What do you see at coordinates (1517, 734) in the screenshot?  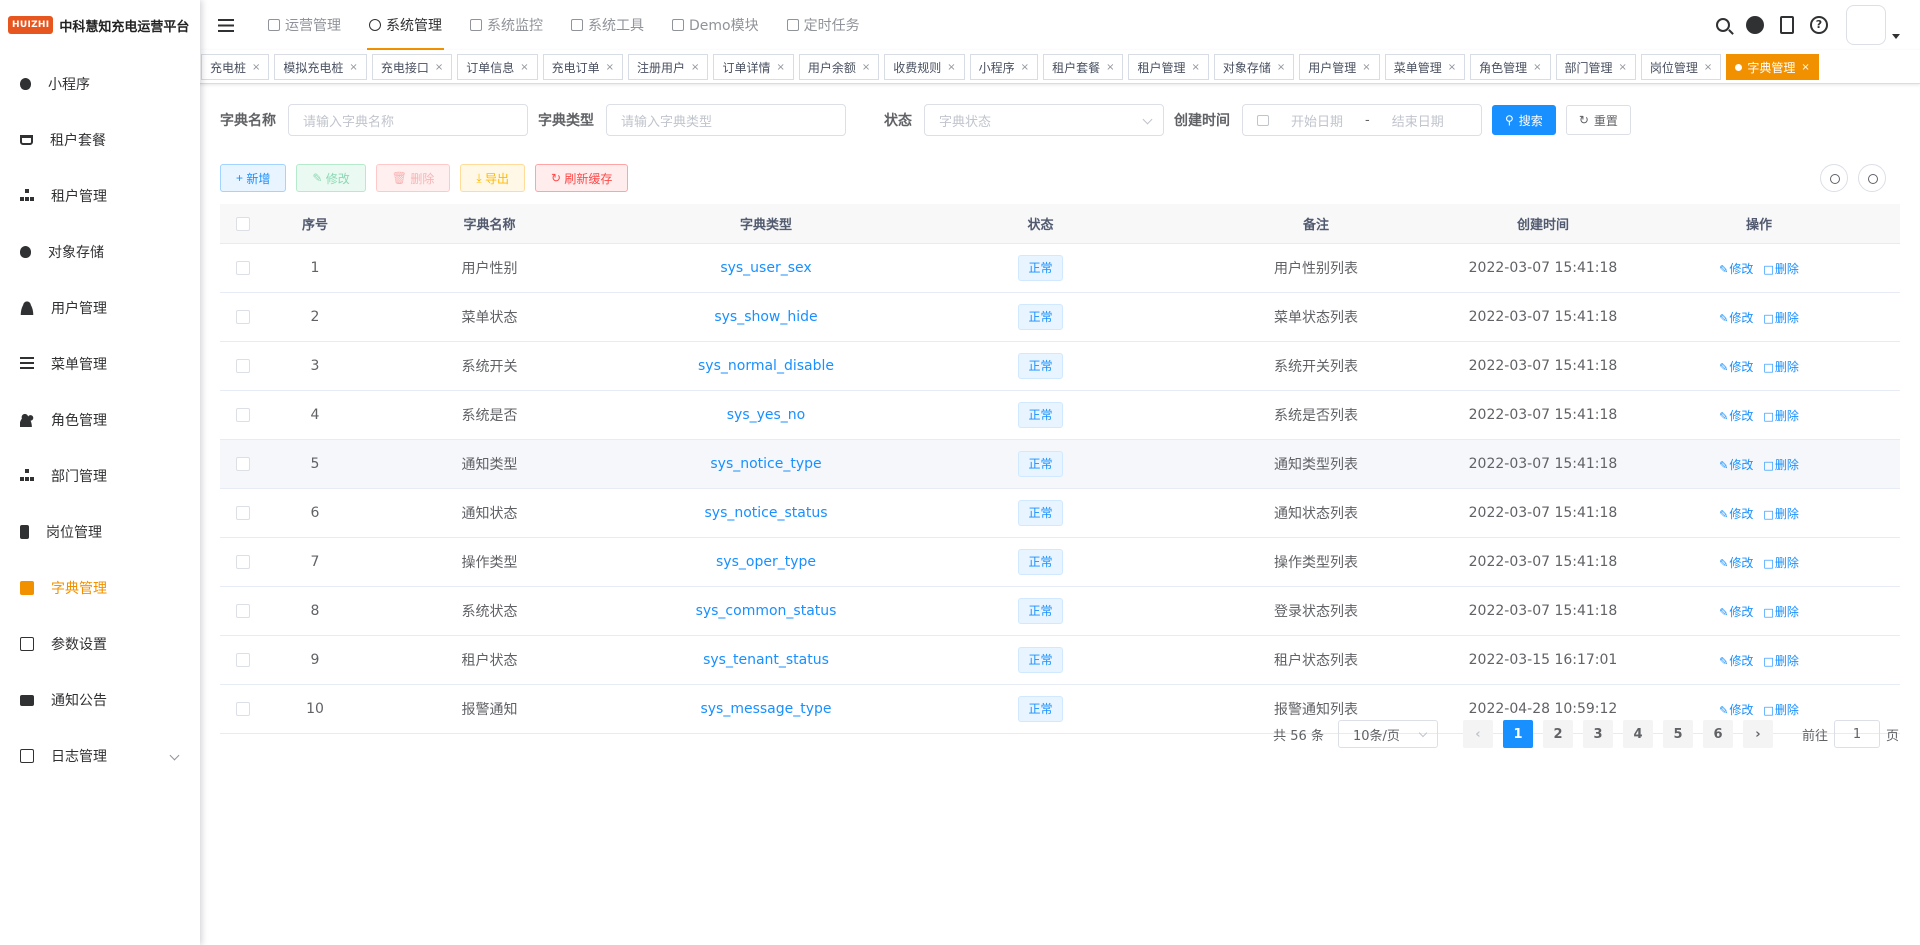 I see `page-number-button: 1` at bounding box center [1517, 734].